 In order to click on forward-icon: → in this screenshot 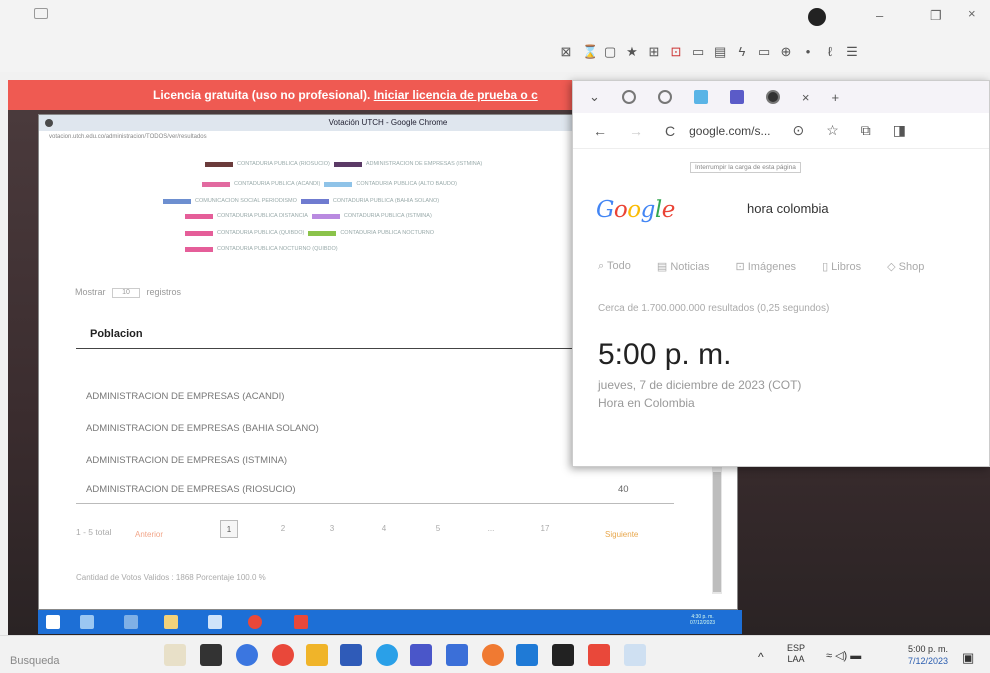, I will do `click(636, 131)`.